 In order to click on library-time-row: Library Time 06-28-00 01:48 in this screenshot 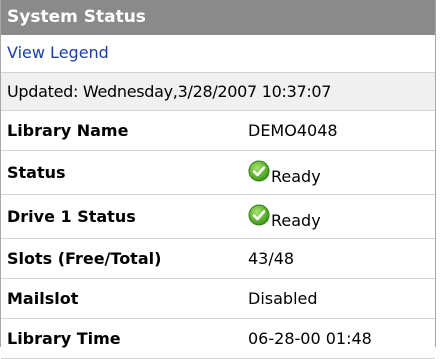, I will do `click(218, 339)`.